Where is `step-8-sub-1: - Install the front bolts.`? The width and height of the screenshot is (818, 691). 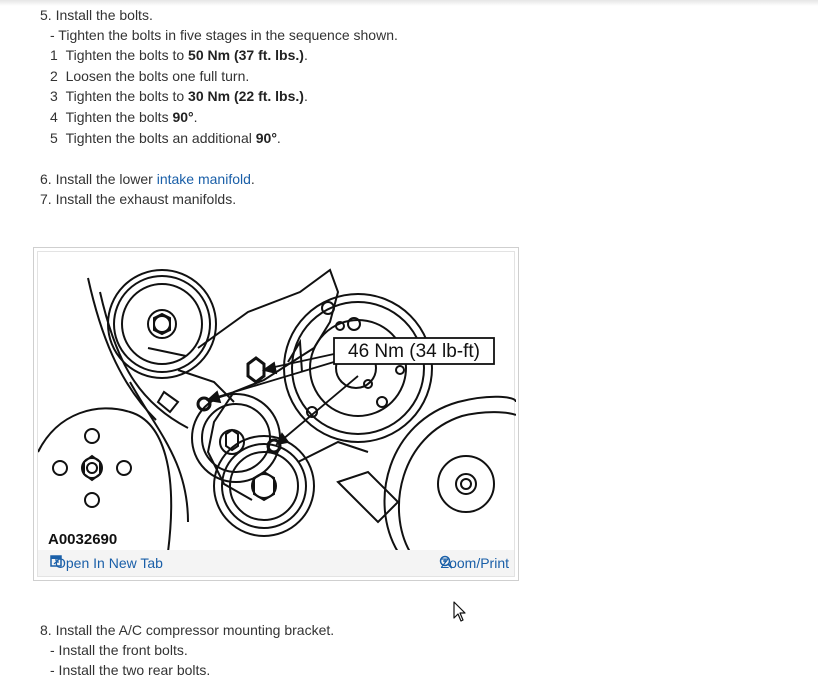 step-8-sub-1: - Install the front bolts. is located at coordinates (119, 650).